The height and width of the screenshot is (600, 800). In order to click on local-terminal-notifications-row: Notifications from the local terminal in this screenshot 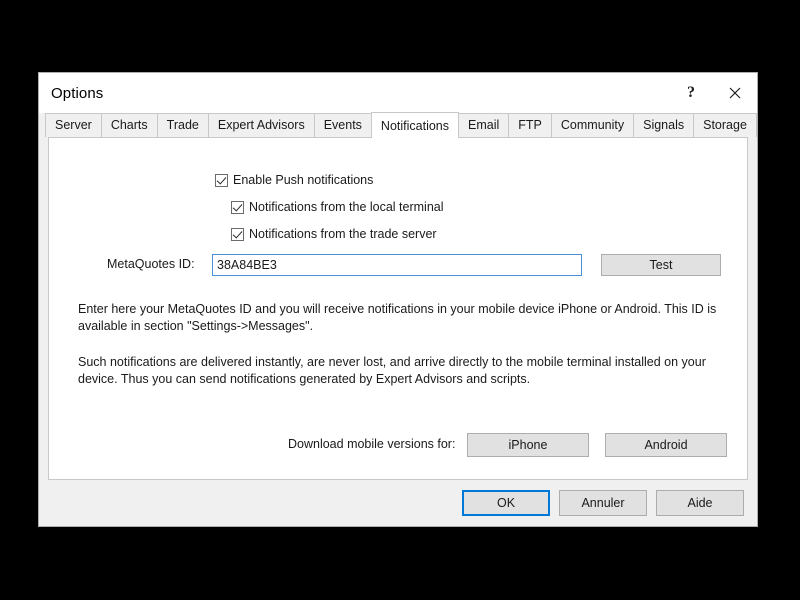, I will do `click(337, 207)`.